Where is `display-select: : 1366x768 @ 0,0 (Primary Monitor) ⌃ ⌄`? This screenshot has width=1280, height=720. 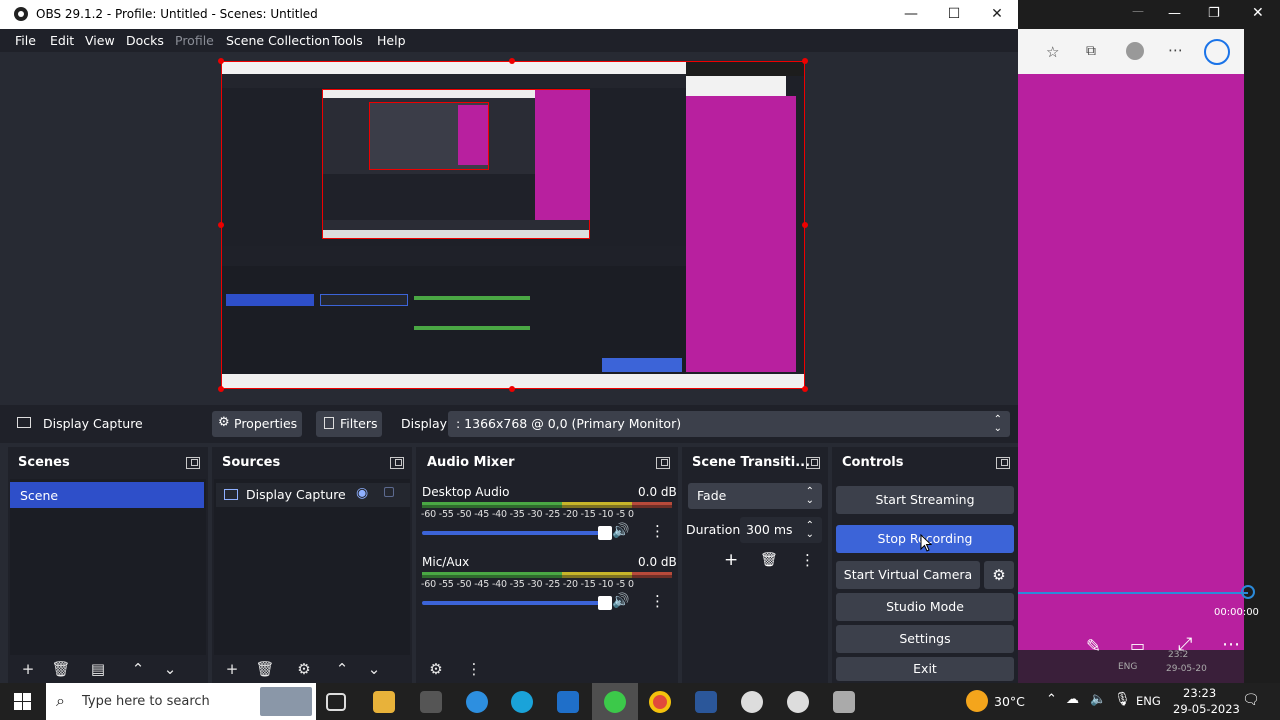 display-select: : 1366x768 @ 0,0 (Primary Monitor) ⌃ ⌄ is located at coordinates (729, 424).